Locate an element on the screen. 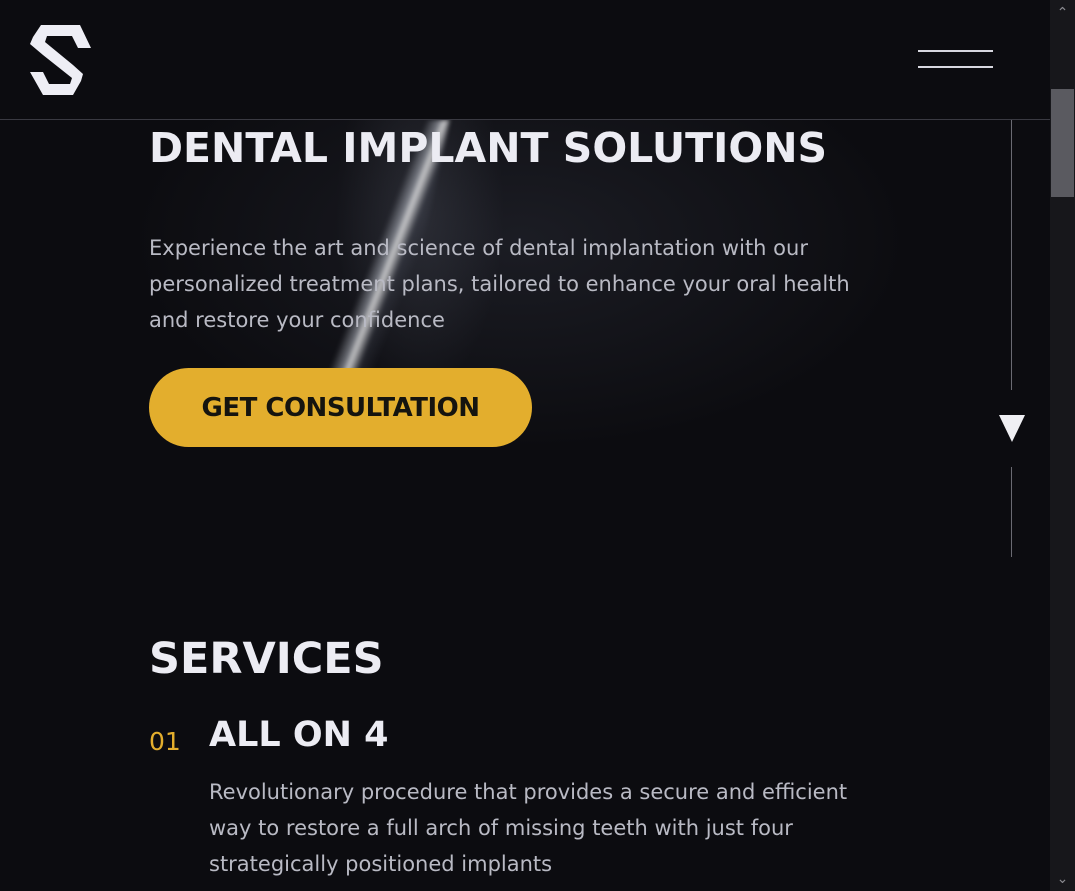  service-number: 01 is located at coordinates (165, 741).